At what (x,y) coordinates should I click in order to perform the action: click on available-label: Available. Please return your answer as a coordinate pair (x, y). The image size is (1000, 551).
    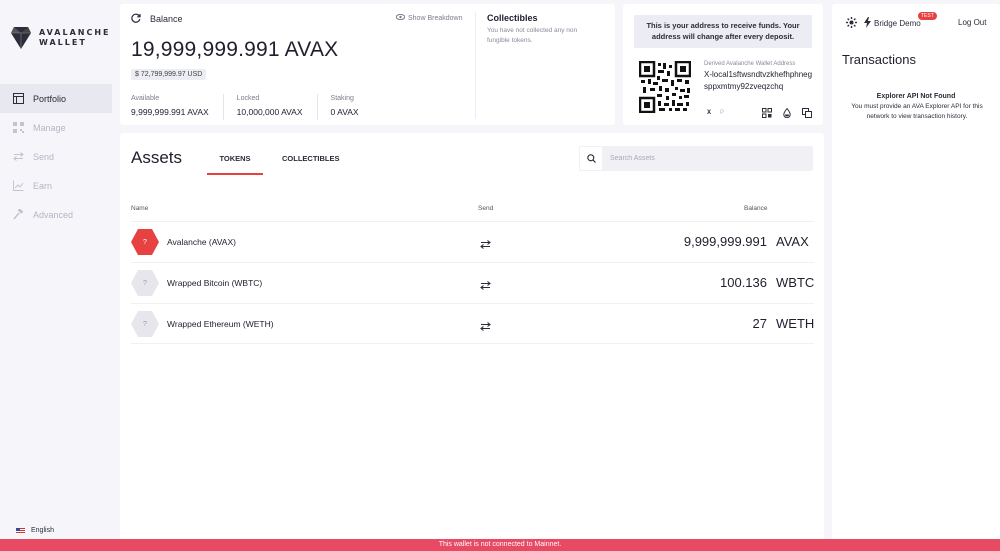
    Looking at the image, I should click on (145, 98).